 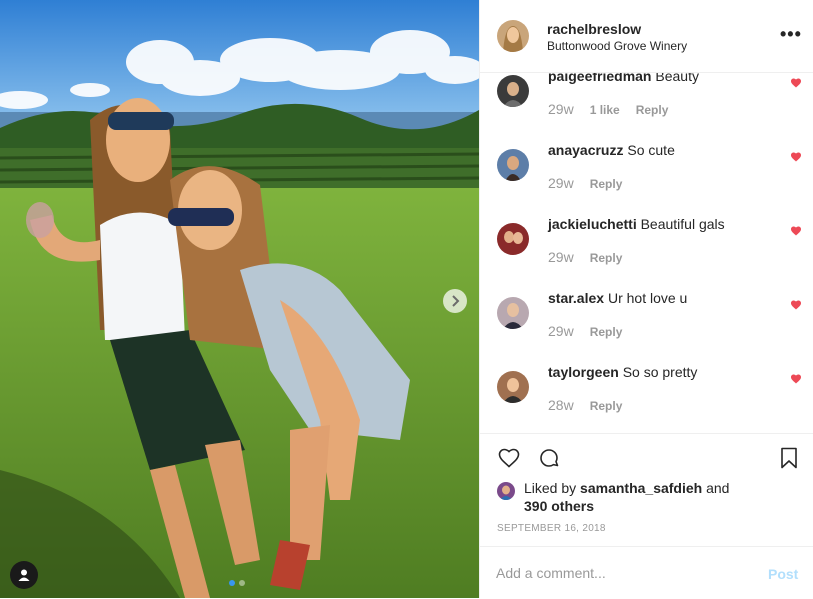 I want to click on add-comment-section: Post, so click(x=646, y=572).